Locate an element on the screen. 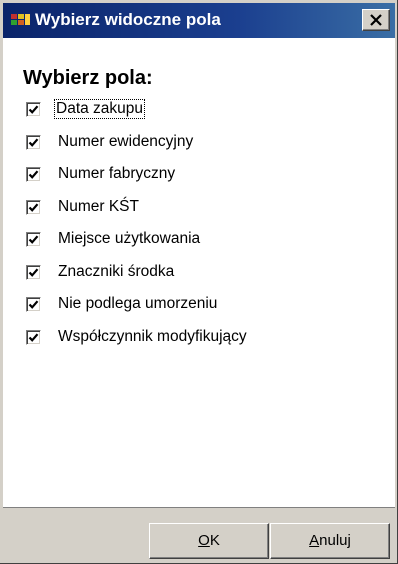  field-option: Numer KŚT is located at coordinates (193, 207).